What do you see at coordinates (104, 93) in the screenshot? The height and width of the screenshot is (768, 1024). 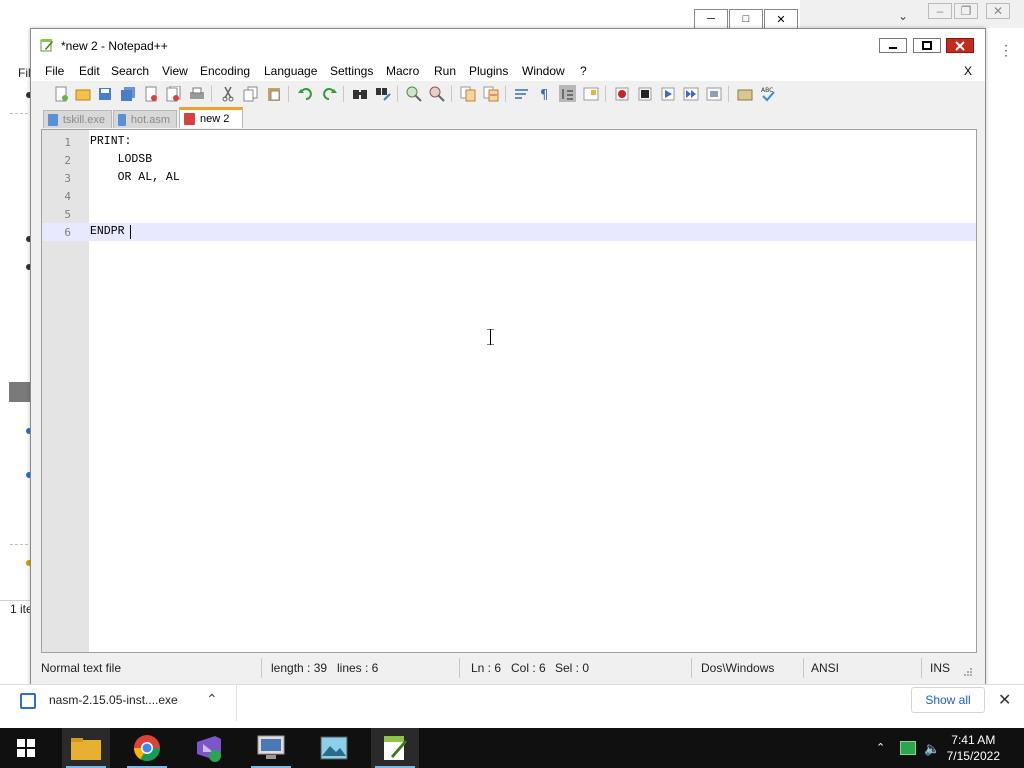 I see `save-icon` at bounding box center [104, 93].